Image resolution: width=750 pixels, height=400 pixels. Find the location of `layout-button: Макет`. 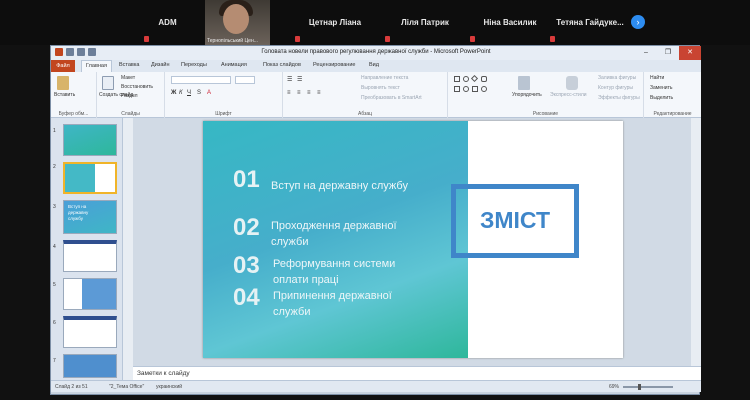

layout-button: Макет is located at coordinates (128, 78).